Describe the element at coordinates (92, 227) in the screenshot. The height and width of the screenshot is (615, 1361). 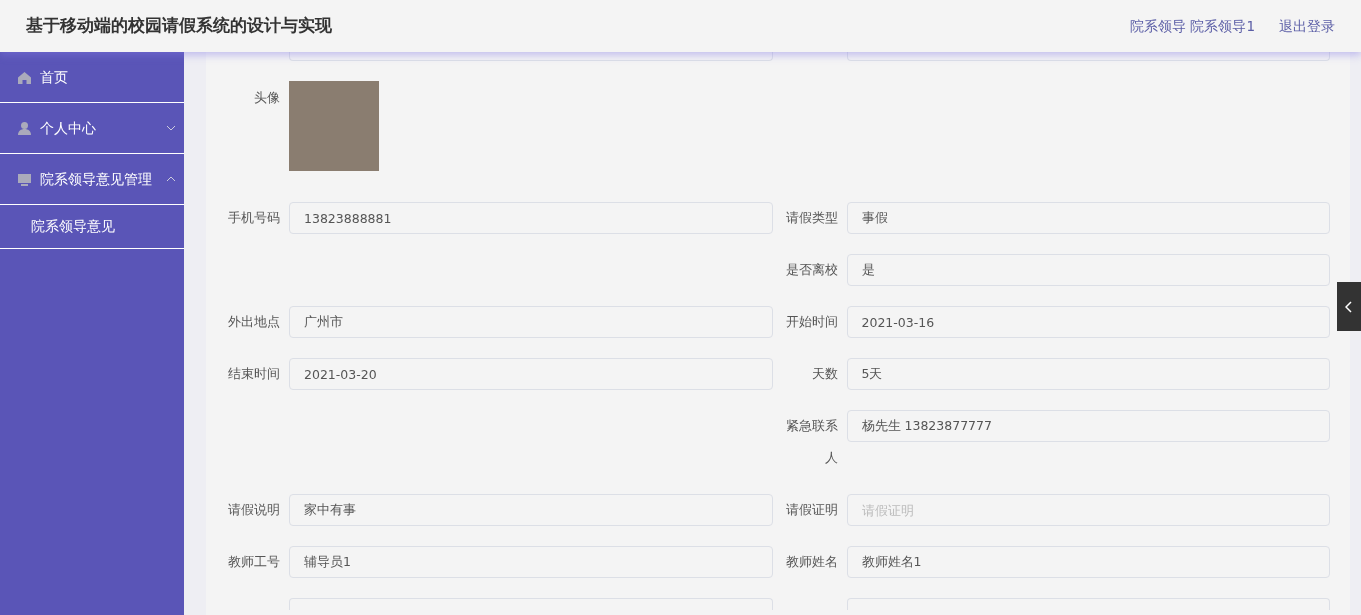
I see `sidebar-subitem: 院系领导意见` at that location.